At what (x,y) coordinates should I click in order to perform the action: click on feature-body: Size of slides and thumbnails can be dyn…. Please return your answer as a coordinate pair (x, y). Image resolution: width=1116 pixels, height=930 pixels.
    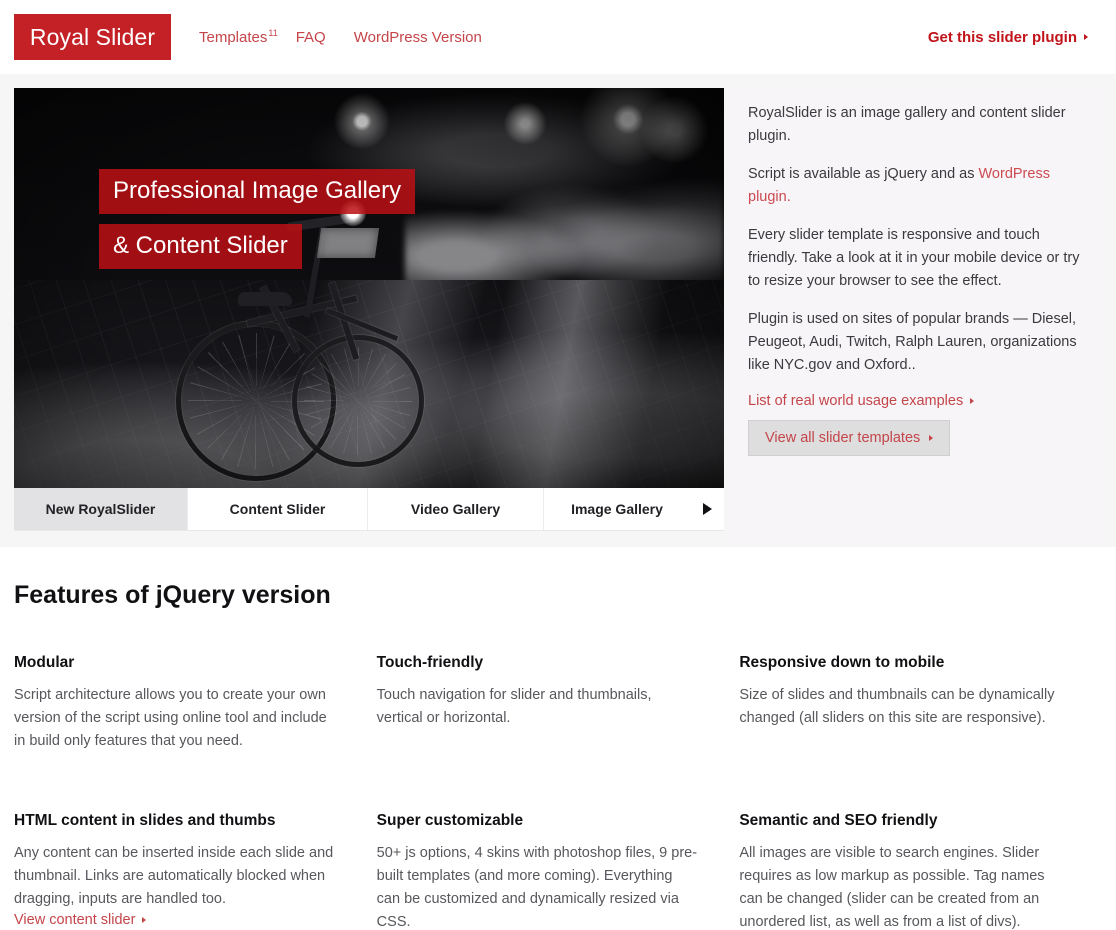
    Looking at the image, I should click on (897, 706).